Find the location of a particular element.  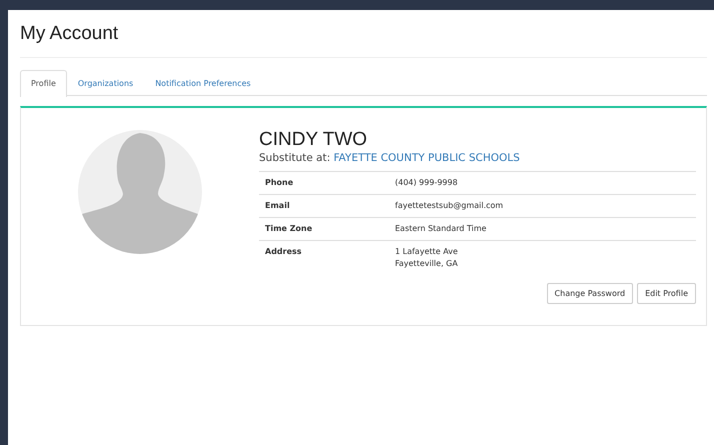

detail-label: Email is located at coordinates (278, 206).